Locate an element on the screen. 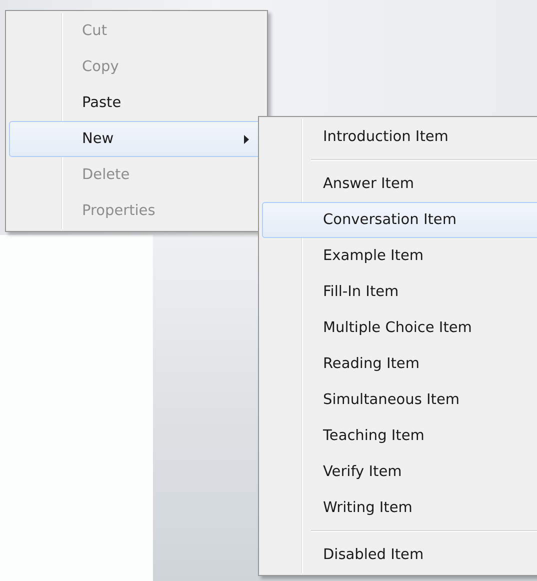 The image size is (537, 581). menu-item: Teaching Item is located at coordinates (399, 436).